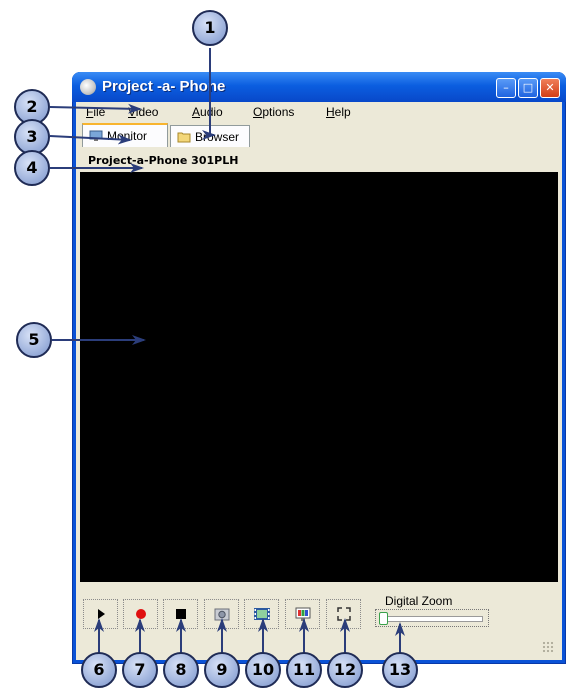 The height and width of the screenshot is (689, 567). I want to click on callout-1: 1, so click(210, 28).